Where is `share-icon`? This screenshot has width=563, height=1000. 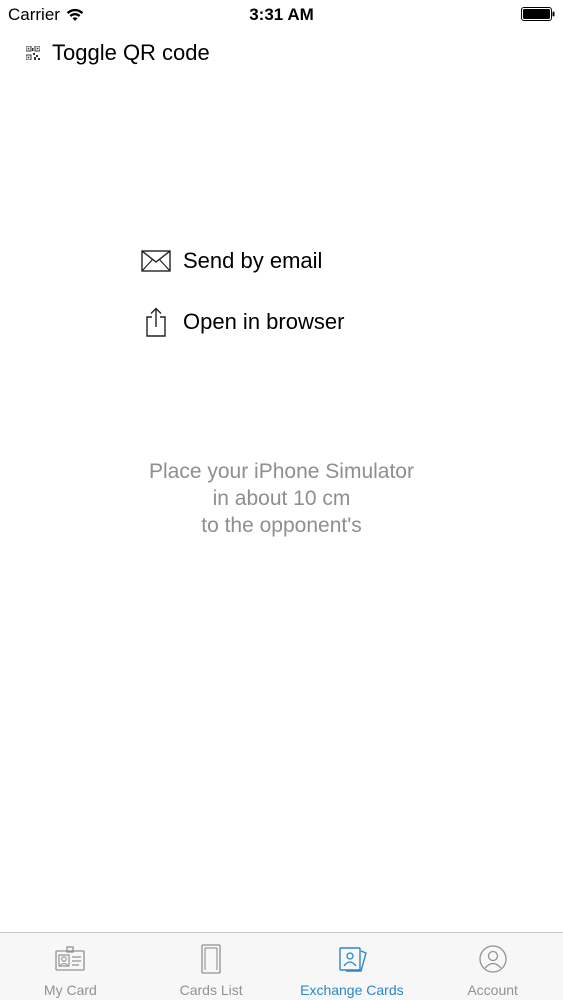 share-icon is located at coordinates (156, 322).